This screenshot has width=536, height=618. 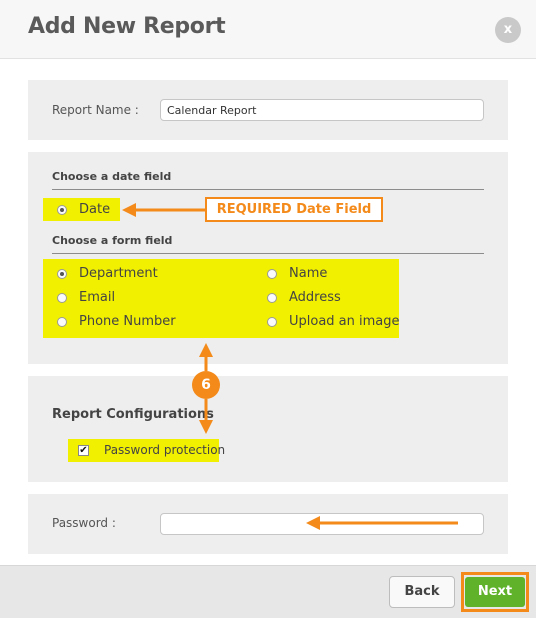 What do you see at coordinates (206, 357) in the screenshot?
I see `arrow-up-to-form-options` at bounding box center [206, 357].